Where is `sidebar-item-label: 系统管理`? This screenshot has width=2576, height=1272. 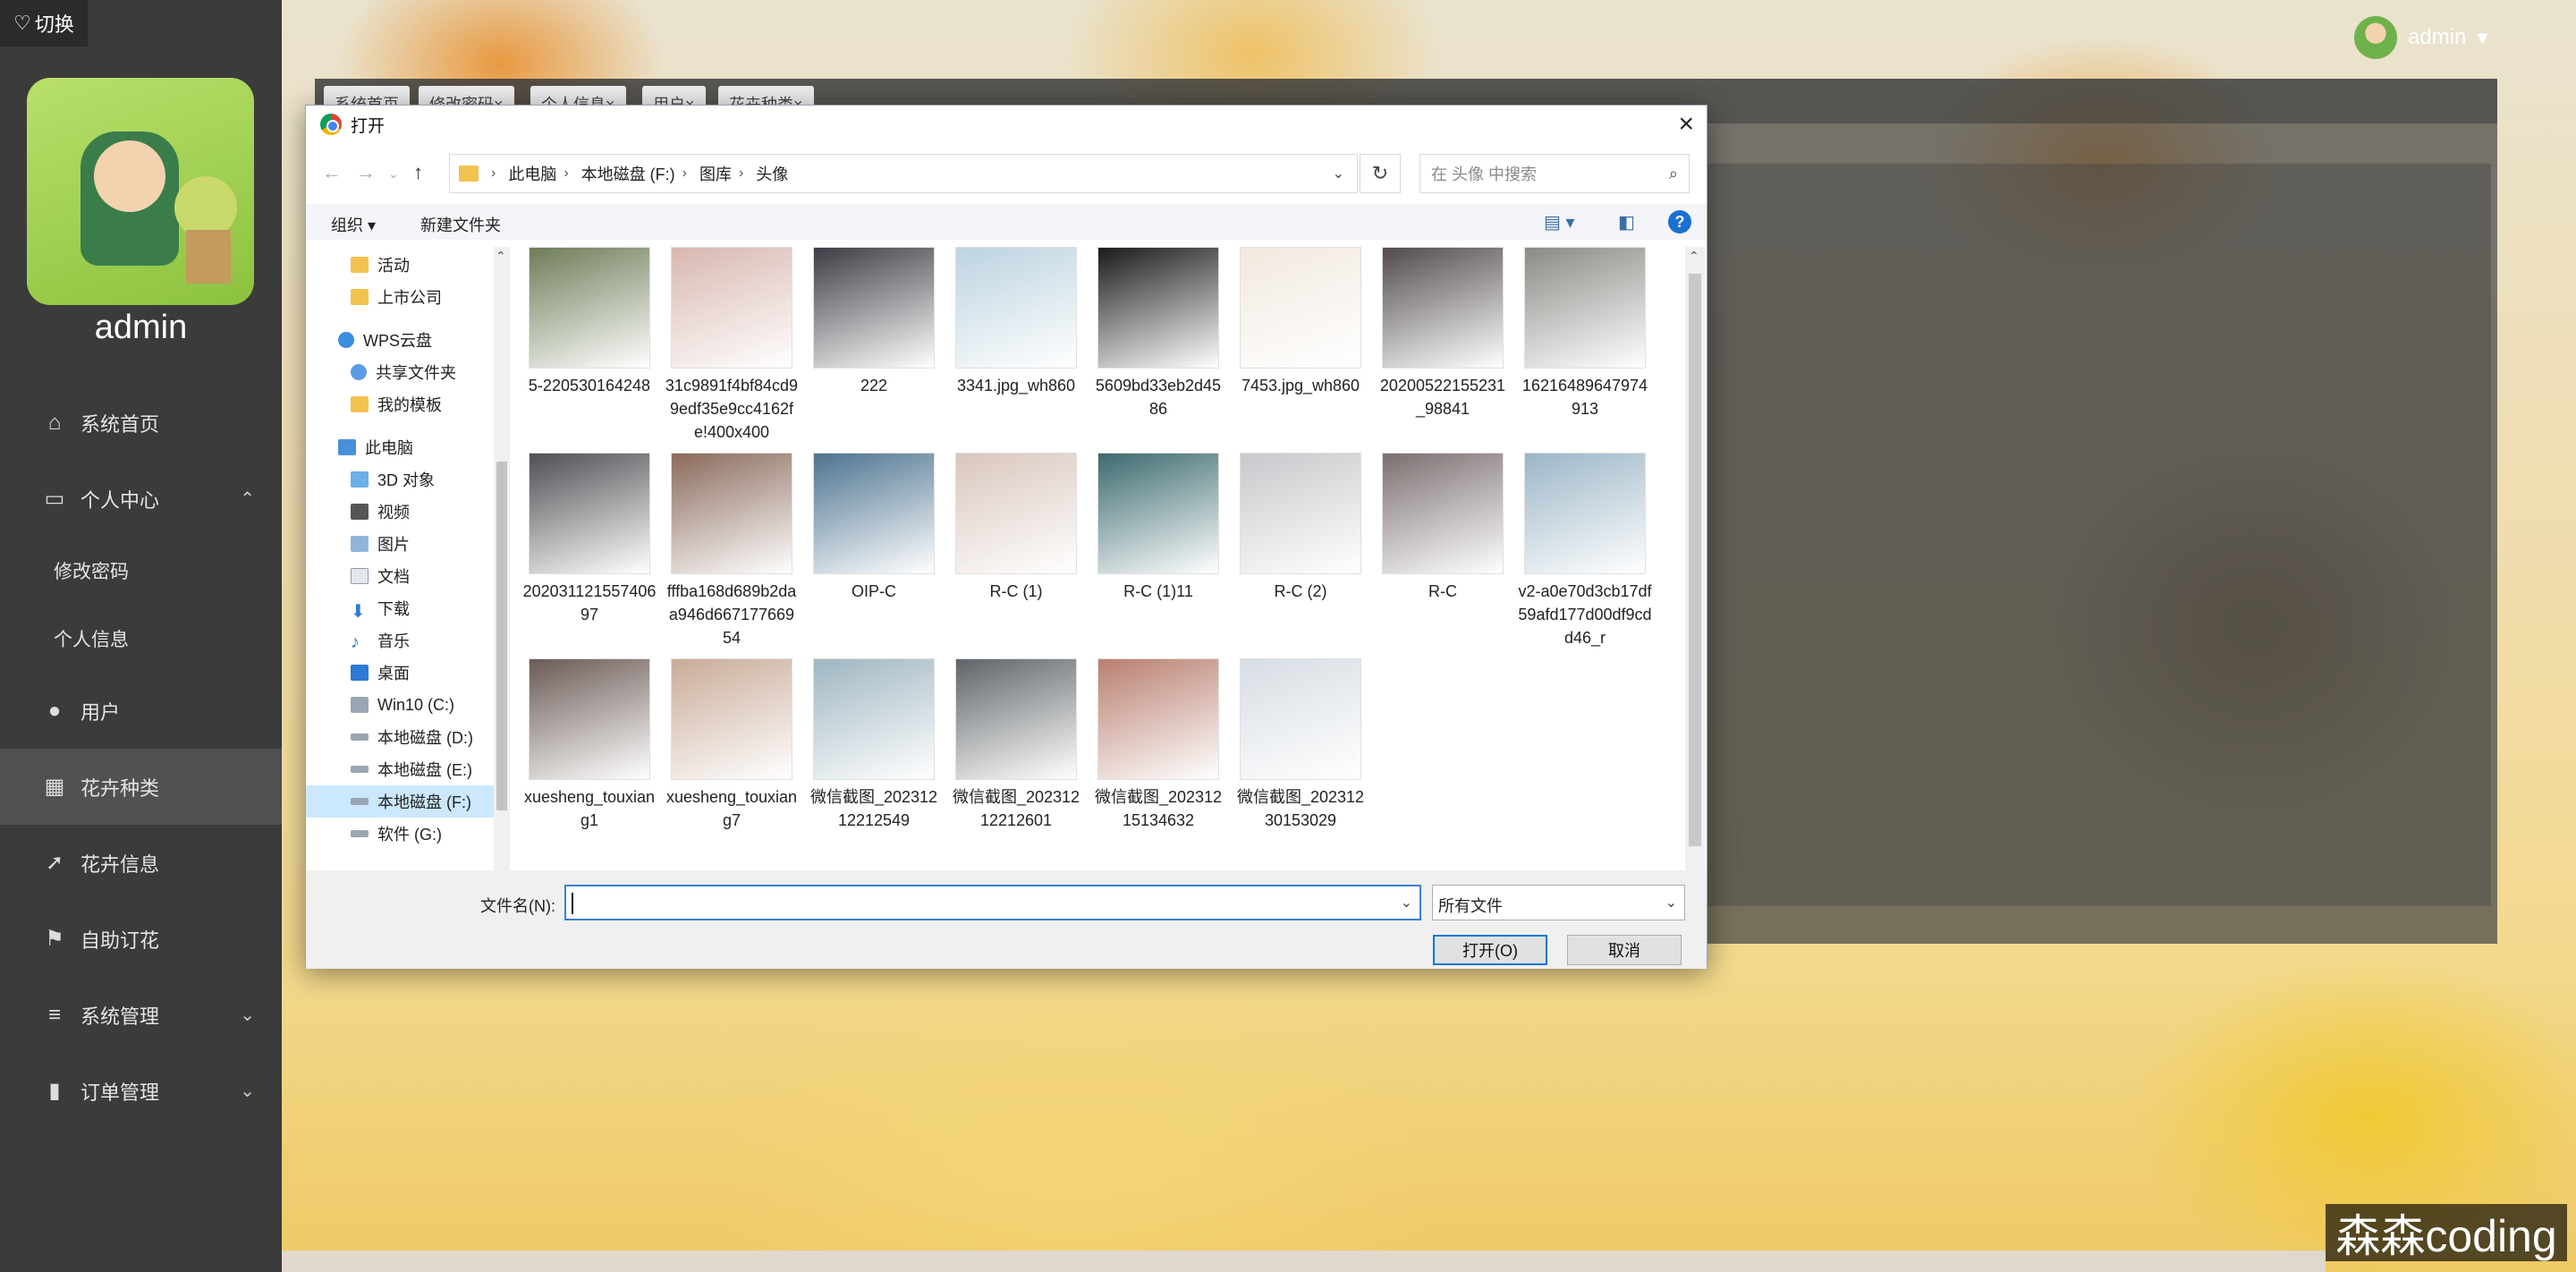
sidebar-item-label: 系统管理 is located at coordinates (120, 1016).